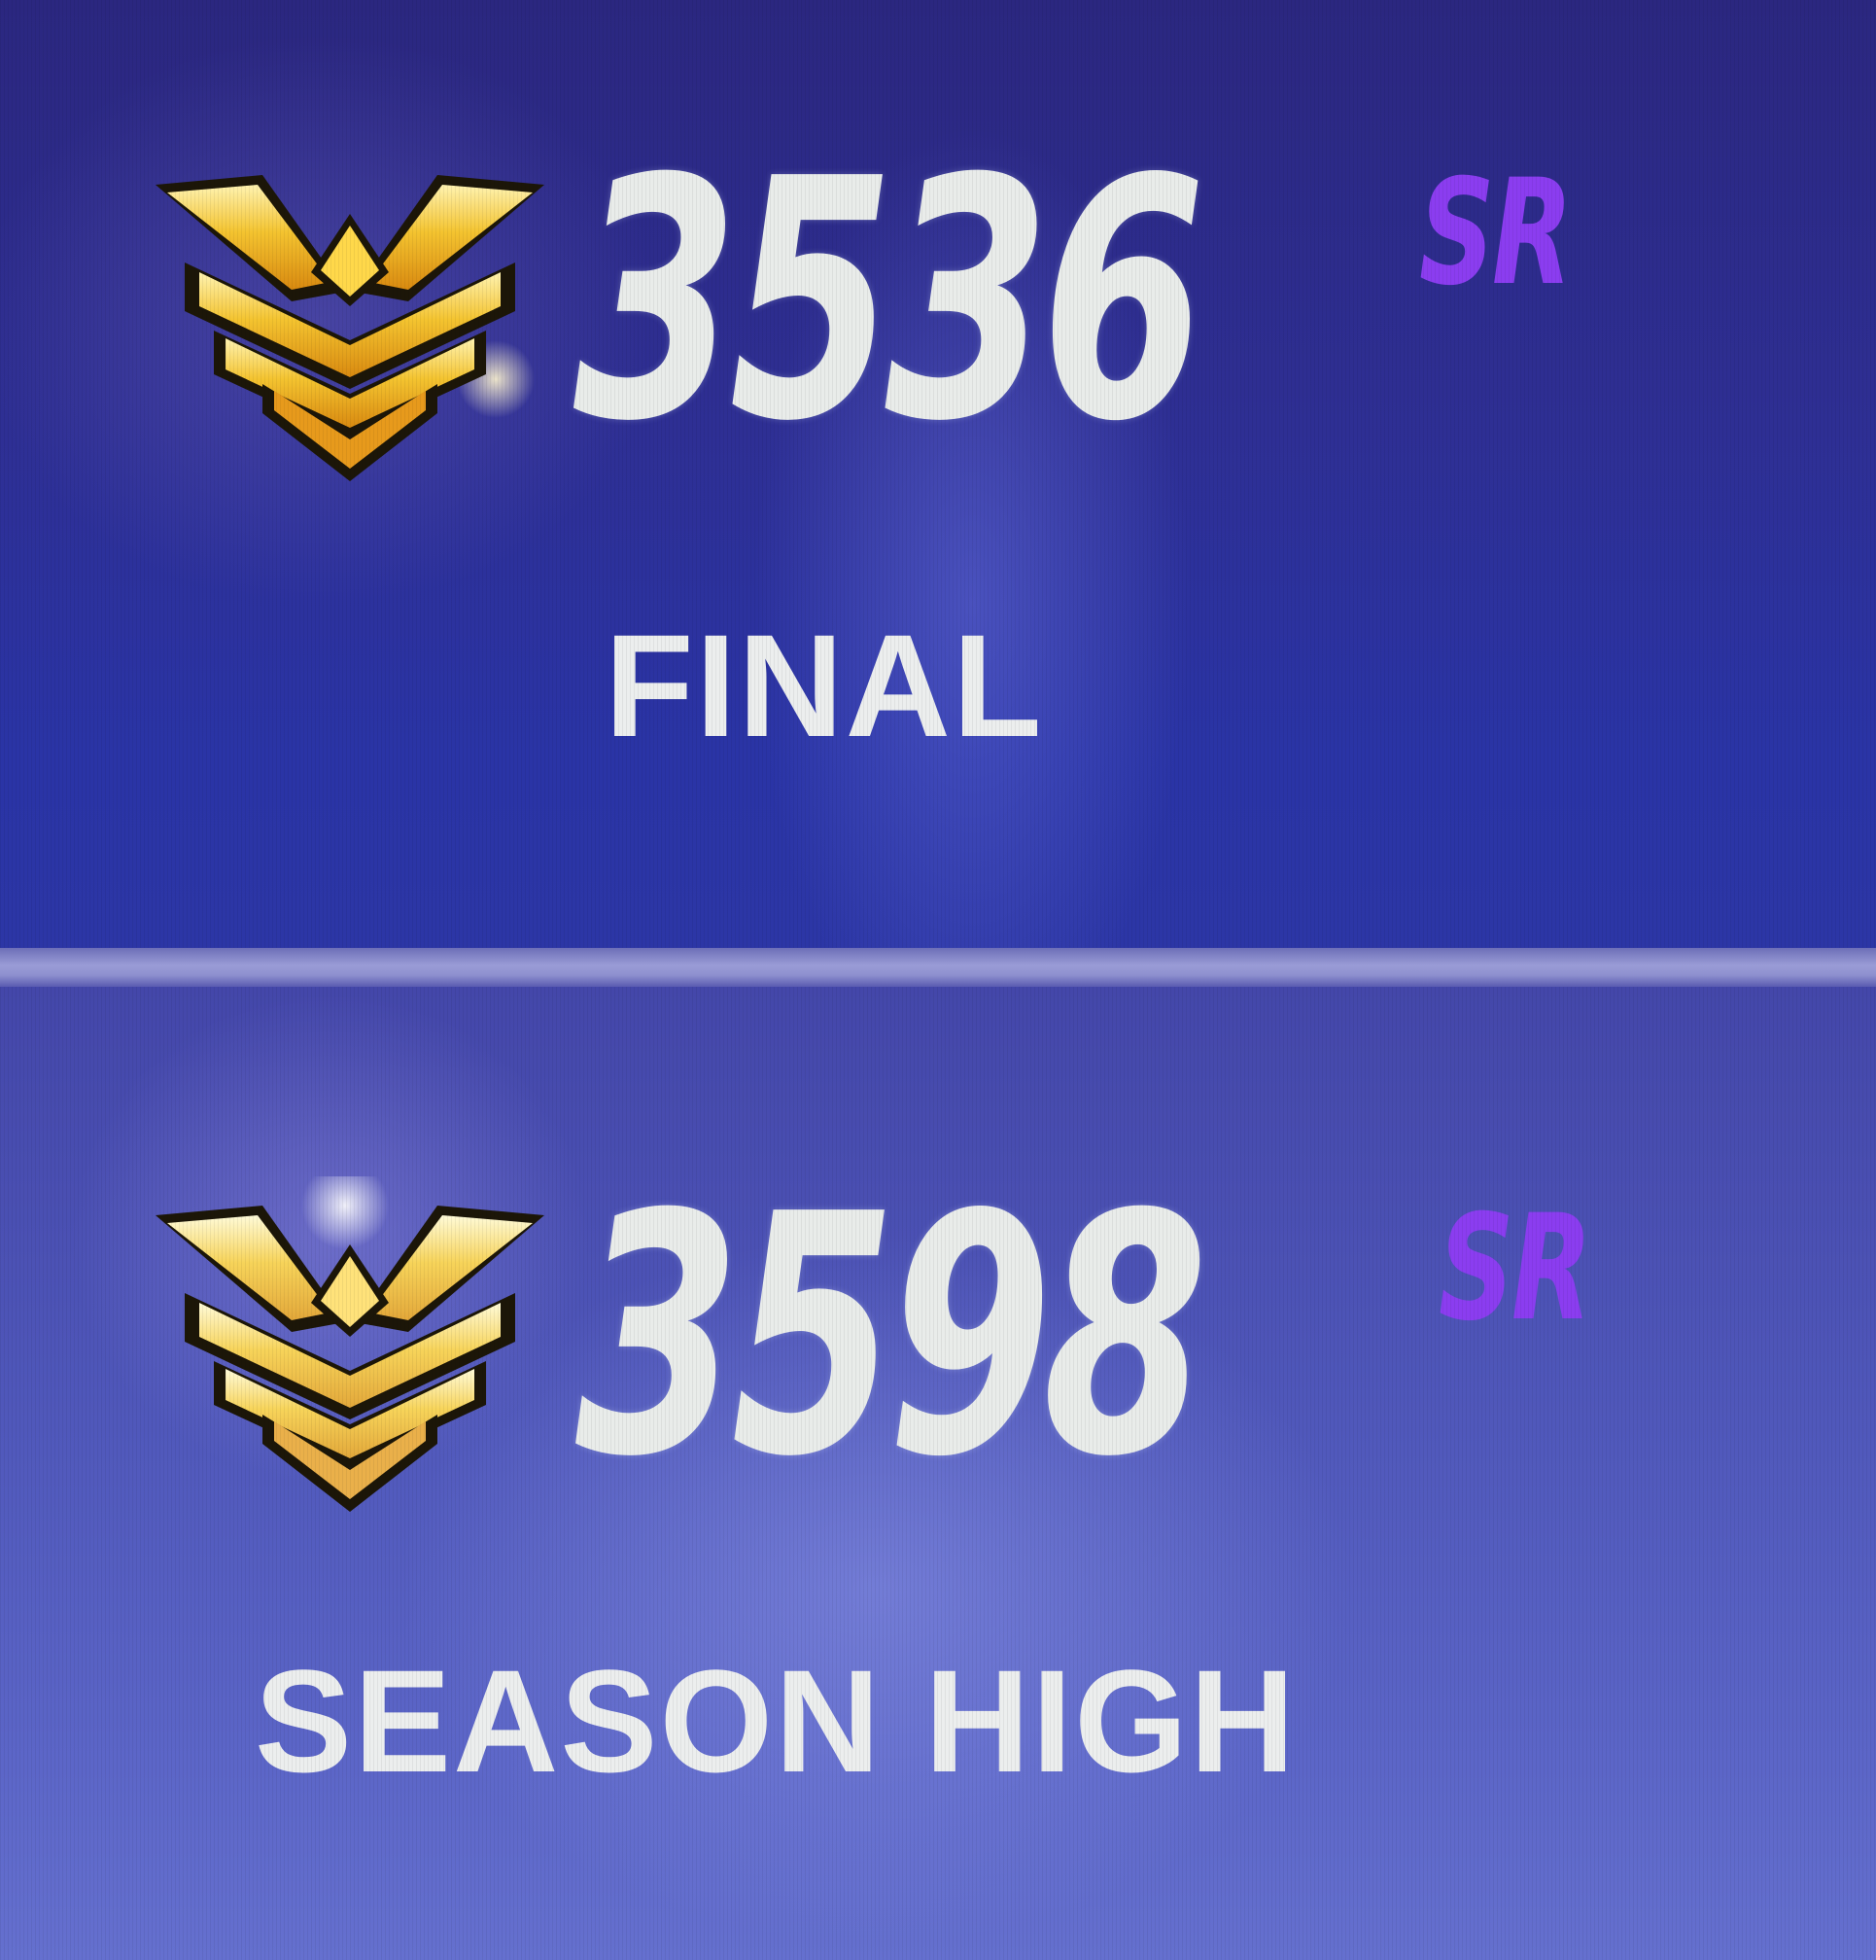 The width and height of the screenshot is (1876, 1960). Describe the element at coordinates (824, 685) in the screenshot. I see `final-label: FINAL` at that location.